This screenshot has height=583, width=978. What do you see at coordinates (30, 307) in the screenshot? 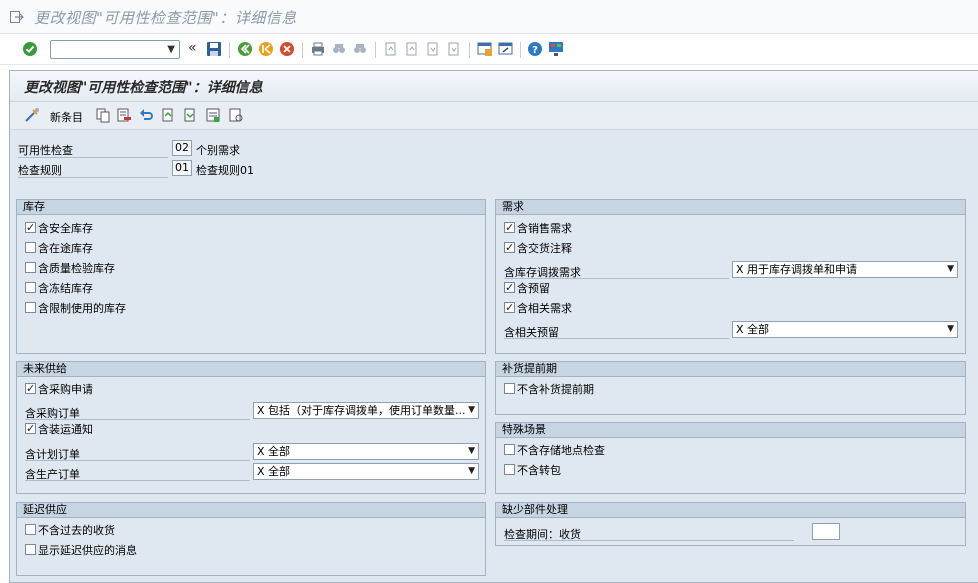
I see `restricted-stock-checkbox` at bounding box center [30, 307].